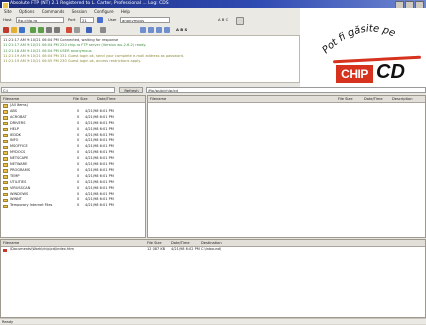  Describe the element at coordinates (354, 74) in the screenshot. I see `chip-logo: CHIP` at that location.